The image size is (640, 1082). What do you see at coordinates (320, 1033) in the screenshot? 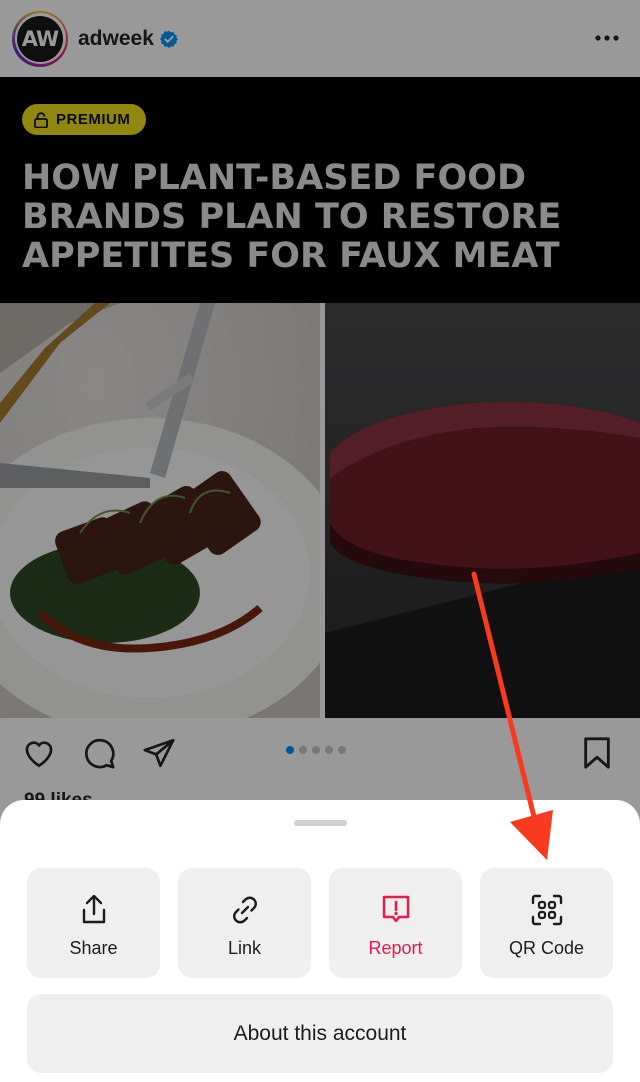
I see `about-this-account-button: About this account` at bounding box center [320, 1033].